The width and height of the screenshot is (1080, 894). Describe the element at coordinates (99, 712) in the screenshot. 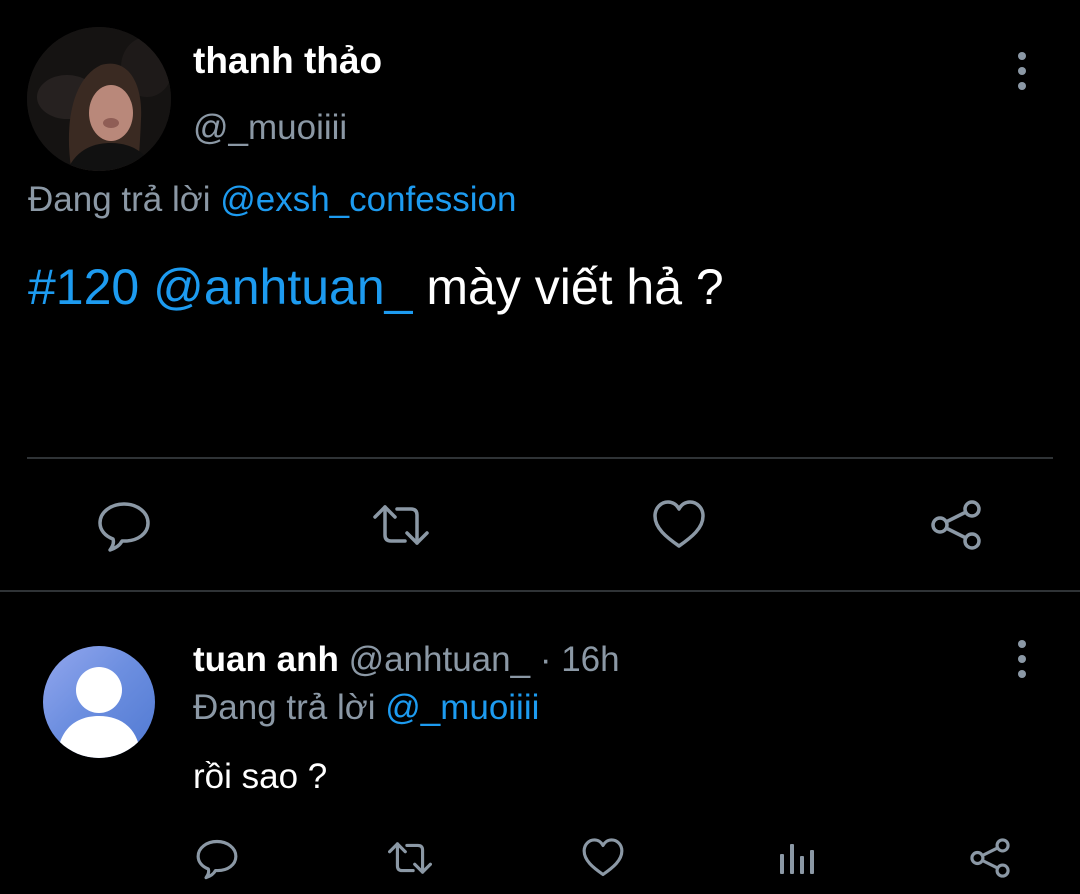

I see `default-user-icon` at that location.